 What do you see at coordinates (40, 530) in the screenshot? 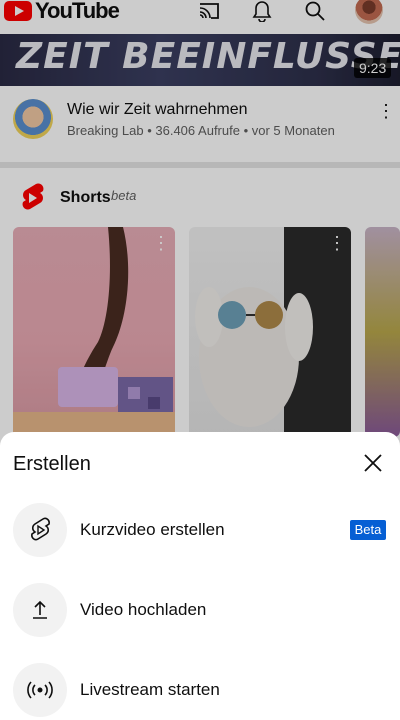
I see `shorts-create-icon` at bounding box center [40, 530].